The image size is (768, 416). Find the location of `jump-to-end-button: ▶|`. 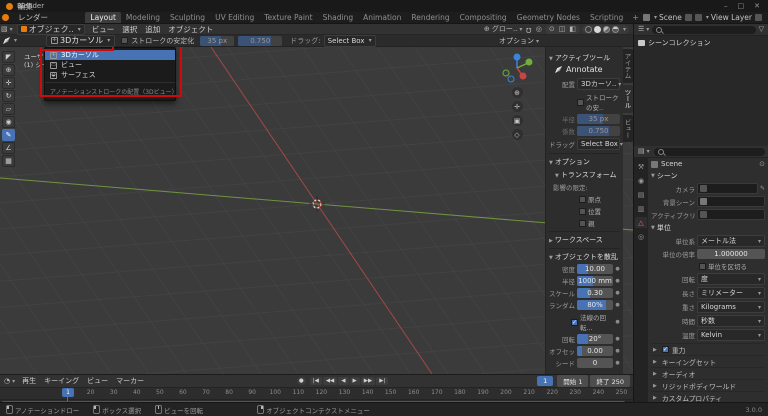

jump-to-end-button: ▶| is located at coordinates (382, 381).